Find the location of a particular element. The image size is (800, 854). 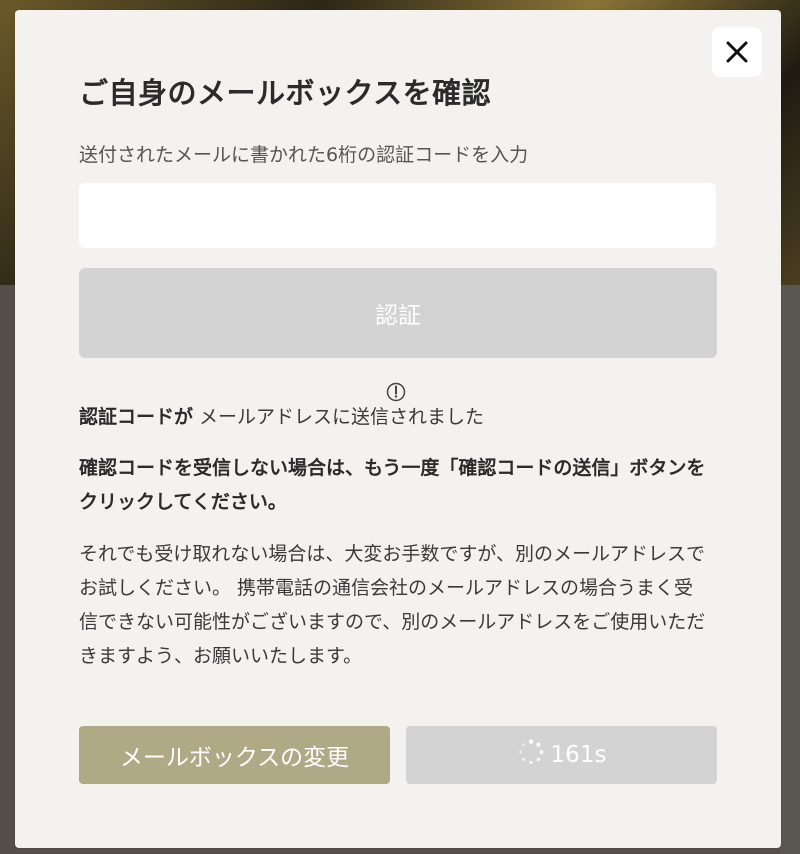

code-instruction: 送付されたメールに書かれた6桁の認証コードを入力 is located at coordinates (304, 155).